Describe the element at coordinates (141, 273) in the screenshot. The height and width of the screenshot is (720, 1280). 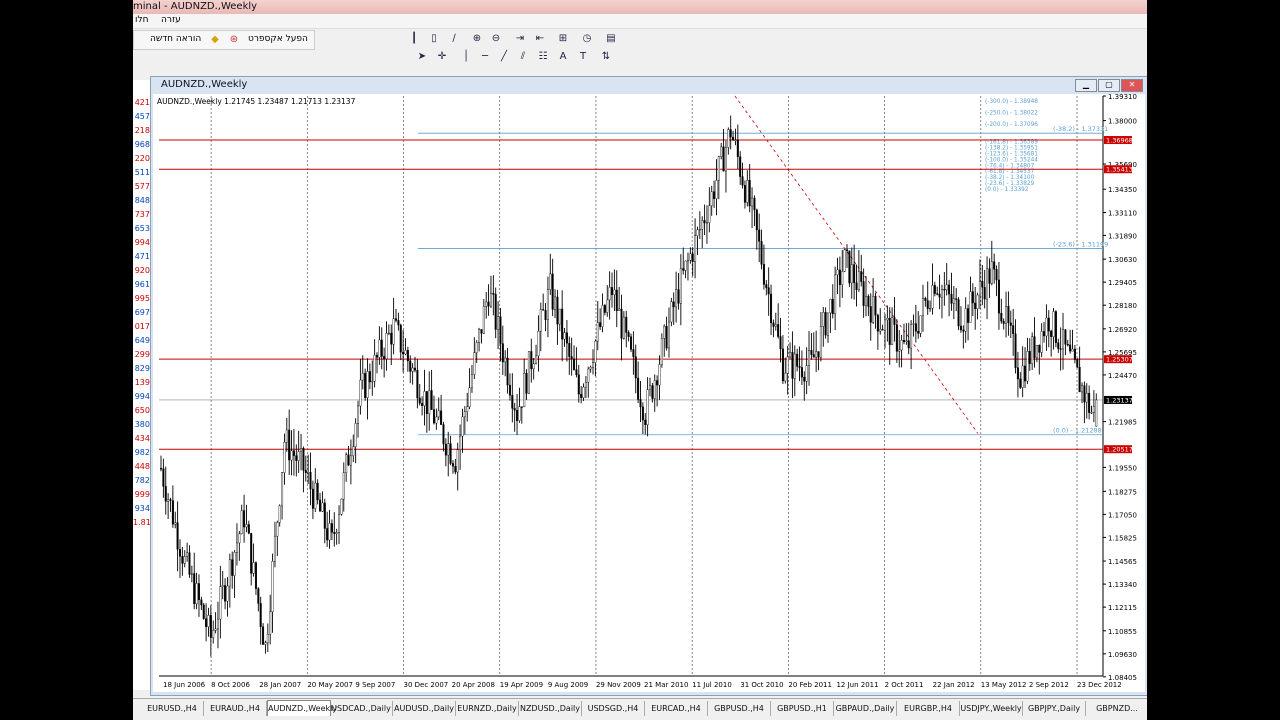
I see `market-watch-price: 920` at that location.